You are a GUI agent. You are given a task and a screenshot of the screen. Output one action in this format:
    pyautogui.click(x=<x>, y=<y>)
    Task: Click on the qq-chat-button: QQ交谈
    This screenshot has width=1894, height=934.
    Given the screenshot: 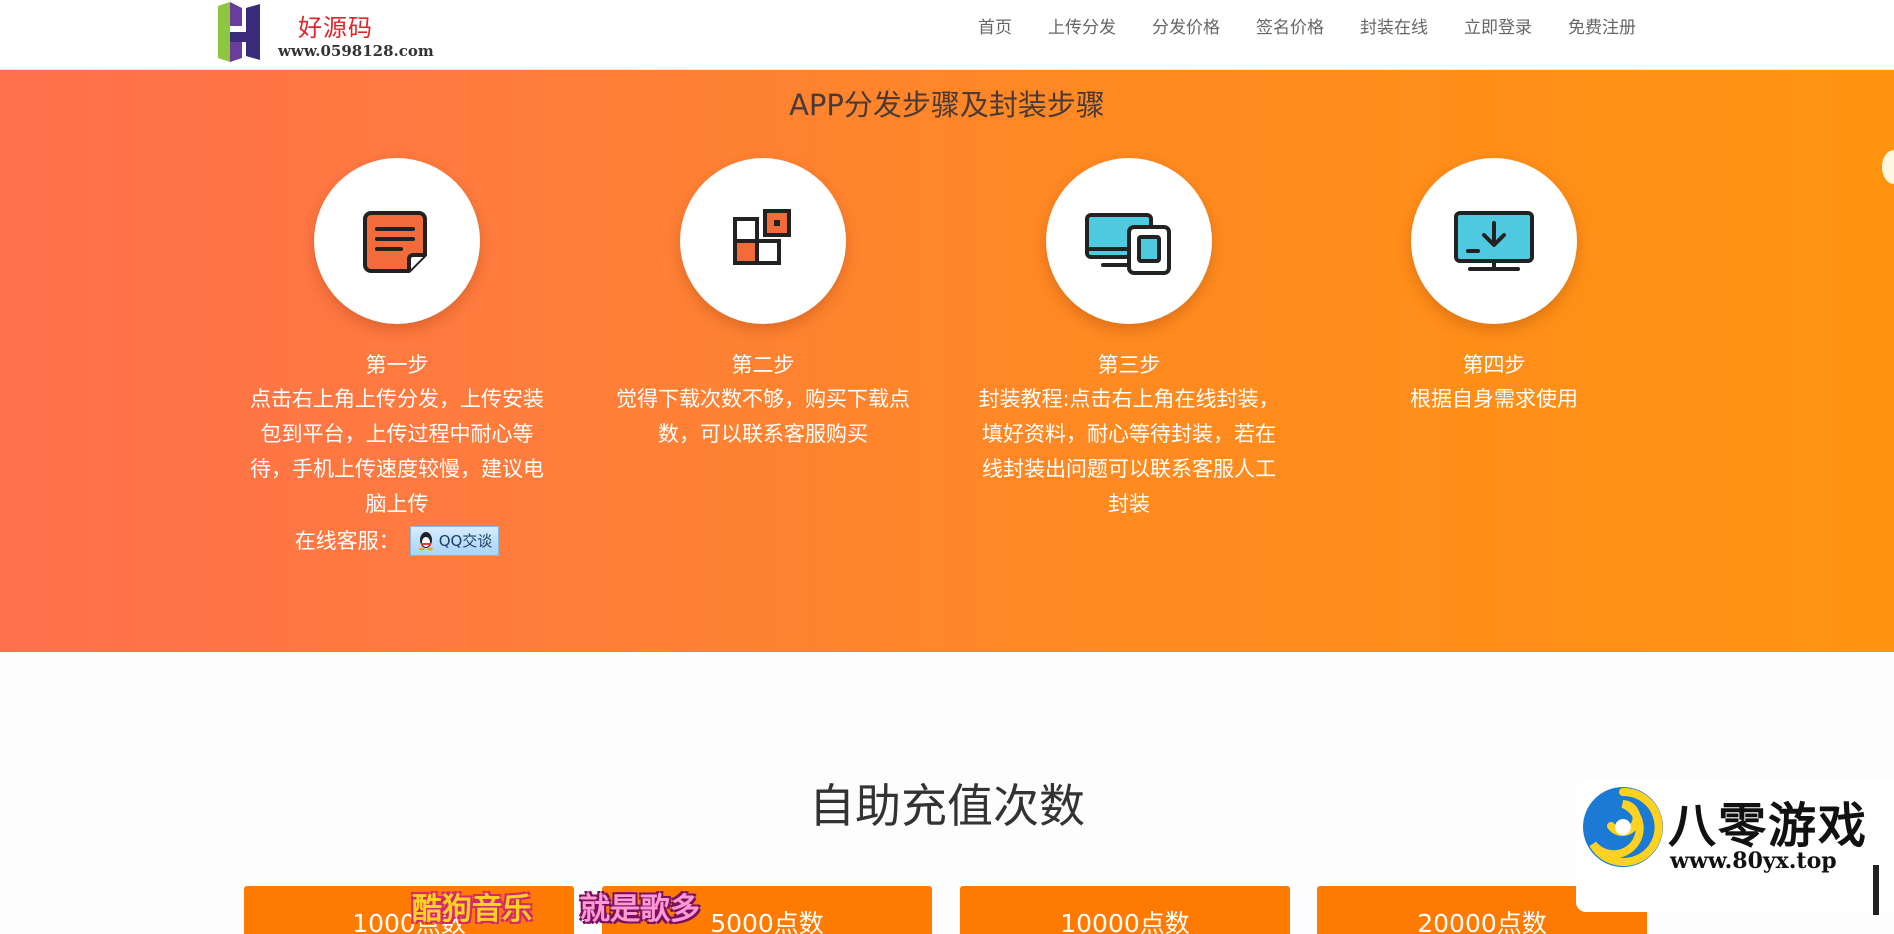 What is the action you would take?
    pyautogui.click(x=454, y=541)
    